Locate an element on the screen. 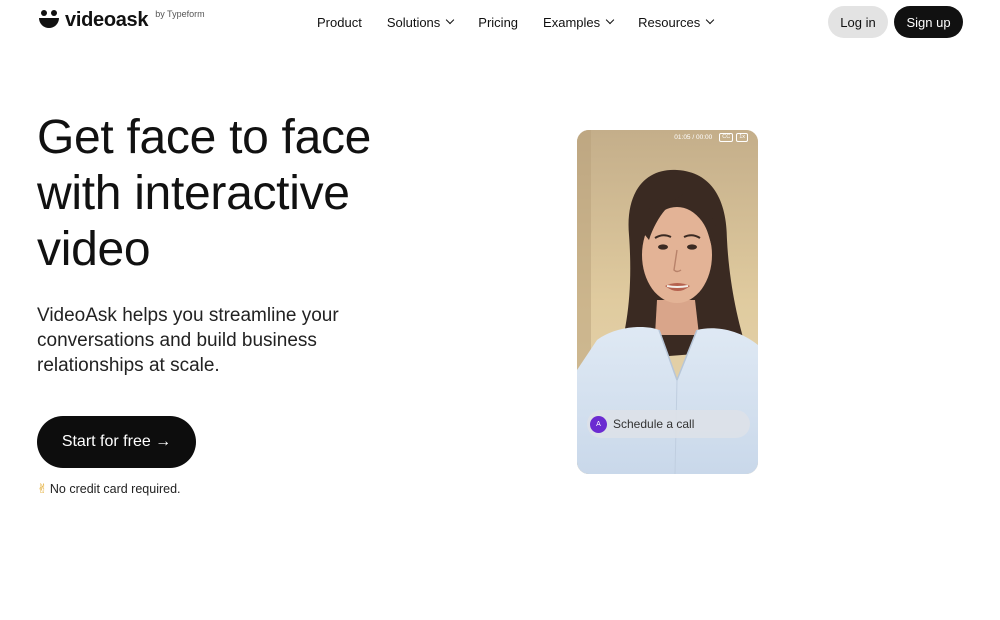  signup-button: Sign up is located at coordinates (928, 22).